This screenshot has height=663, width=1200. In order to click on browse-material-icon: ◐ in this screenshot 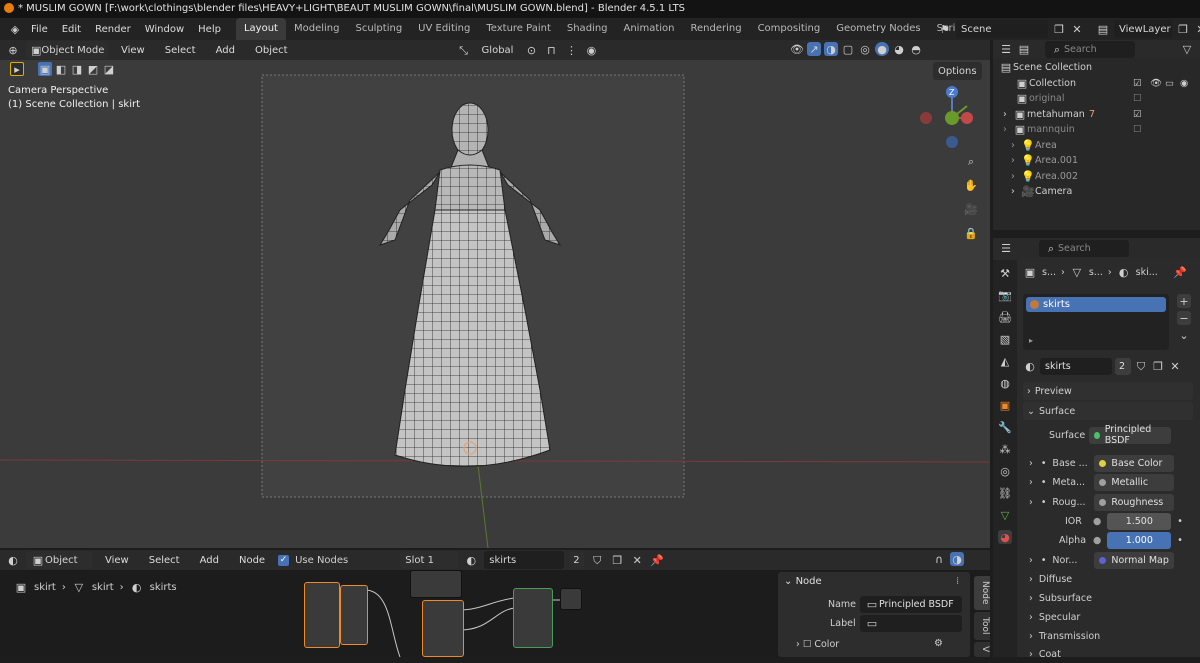, I will do `click(1030, 366)`.